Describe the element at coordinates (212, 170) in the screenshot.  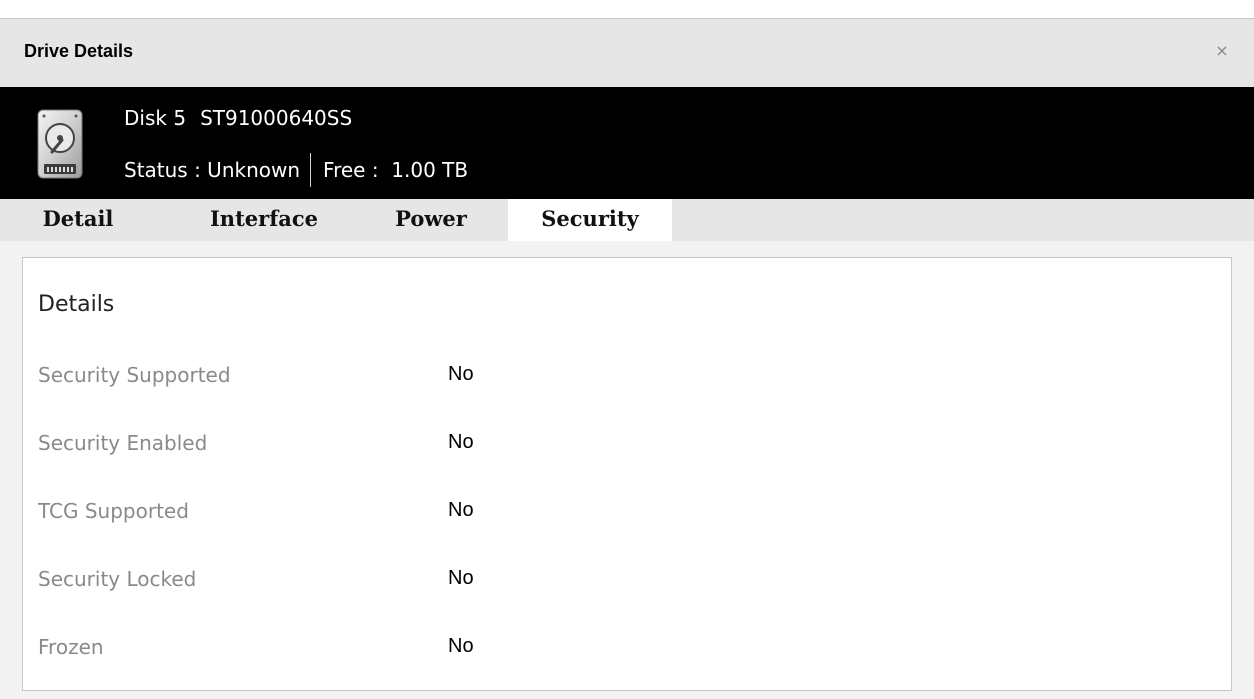
I see `drive-status: Status : Unknown` at that location.